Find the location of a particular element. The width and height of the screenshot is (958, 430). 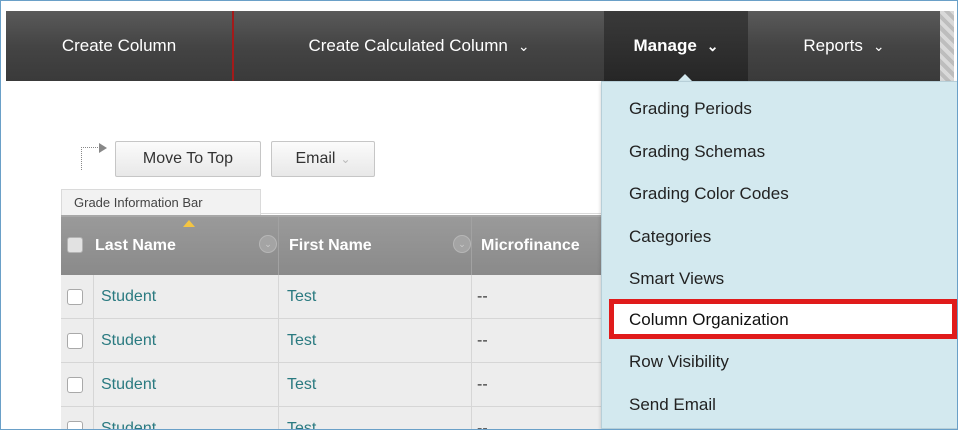

column-header-label: Microfinance is located at coordinates (530, 245).